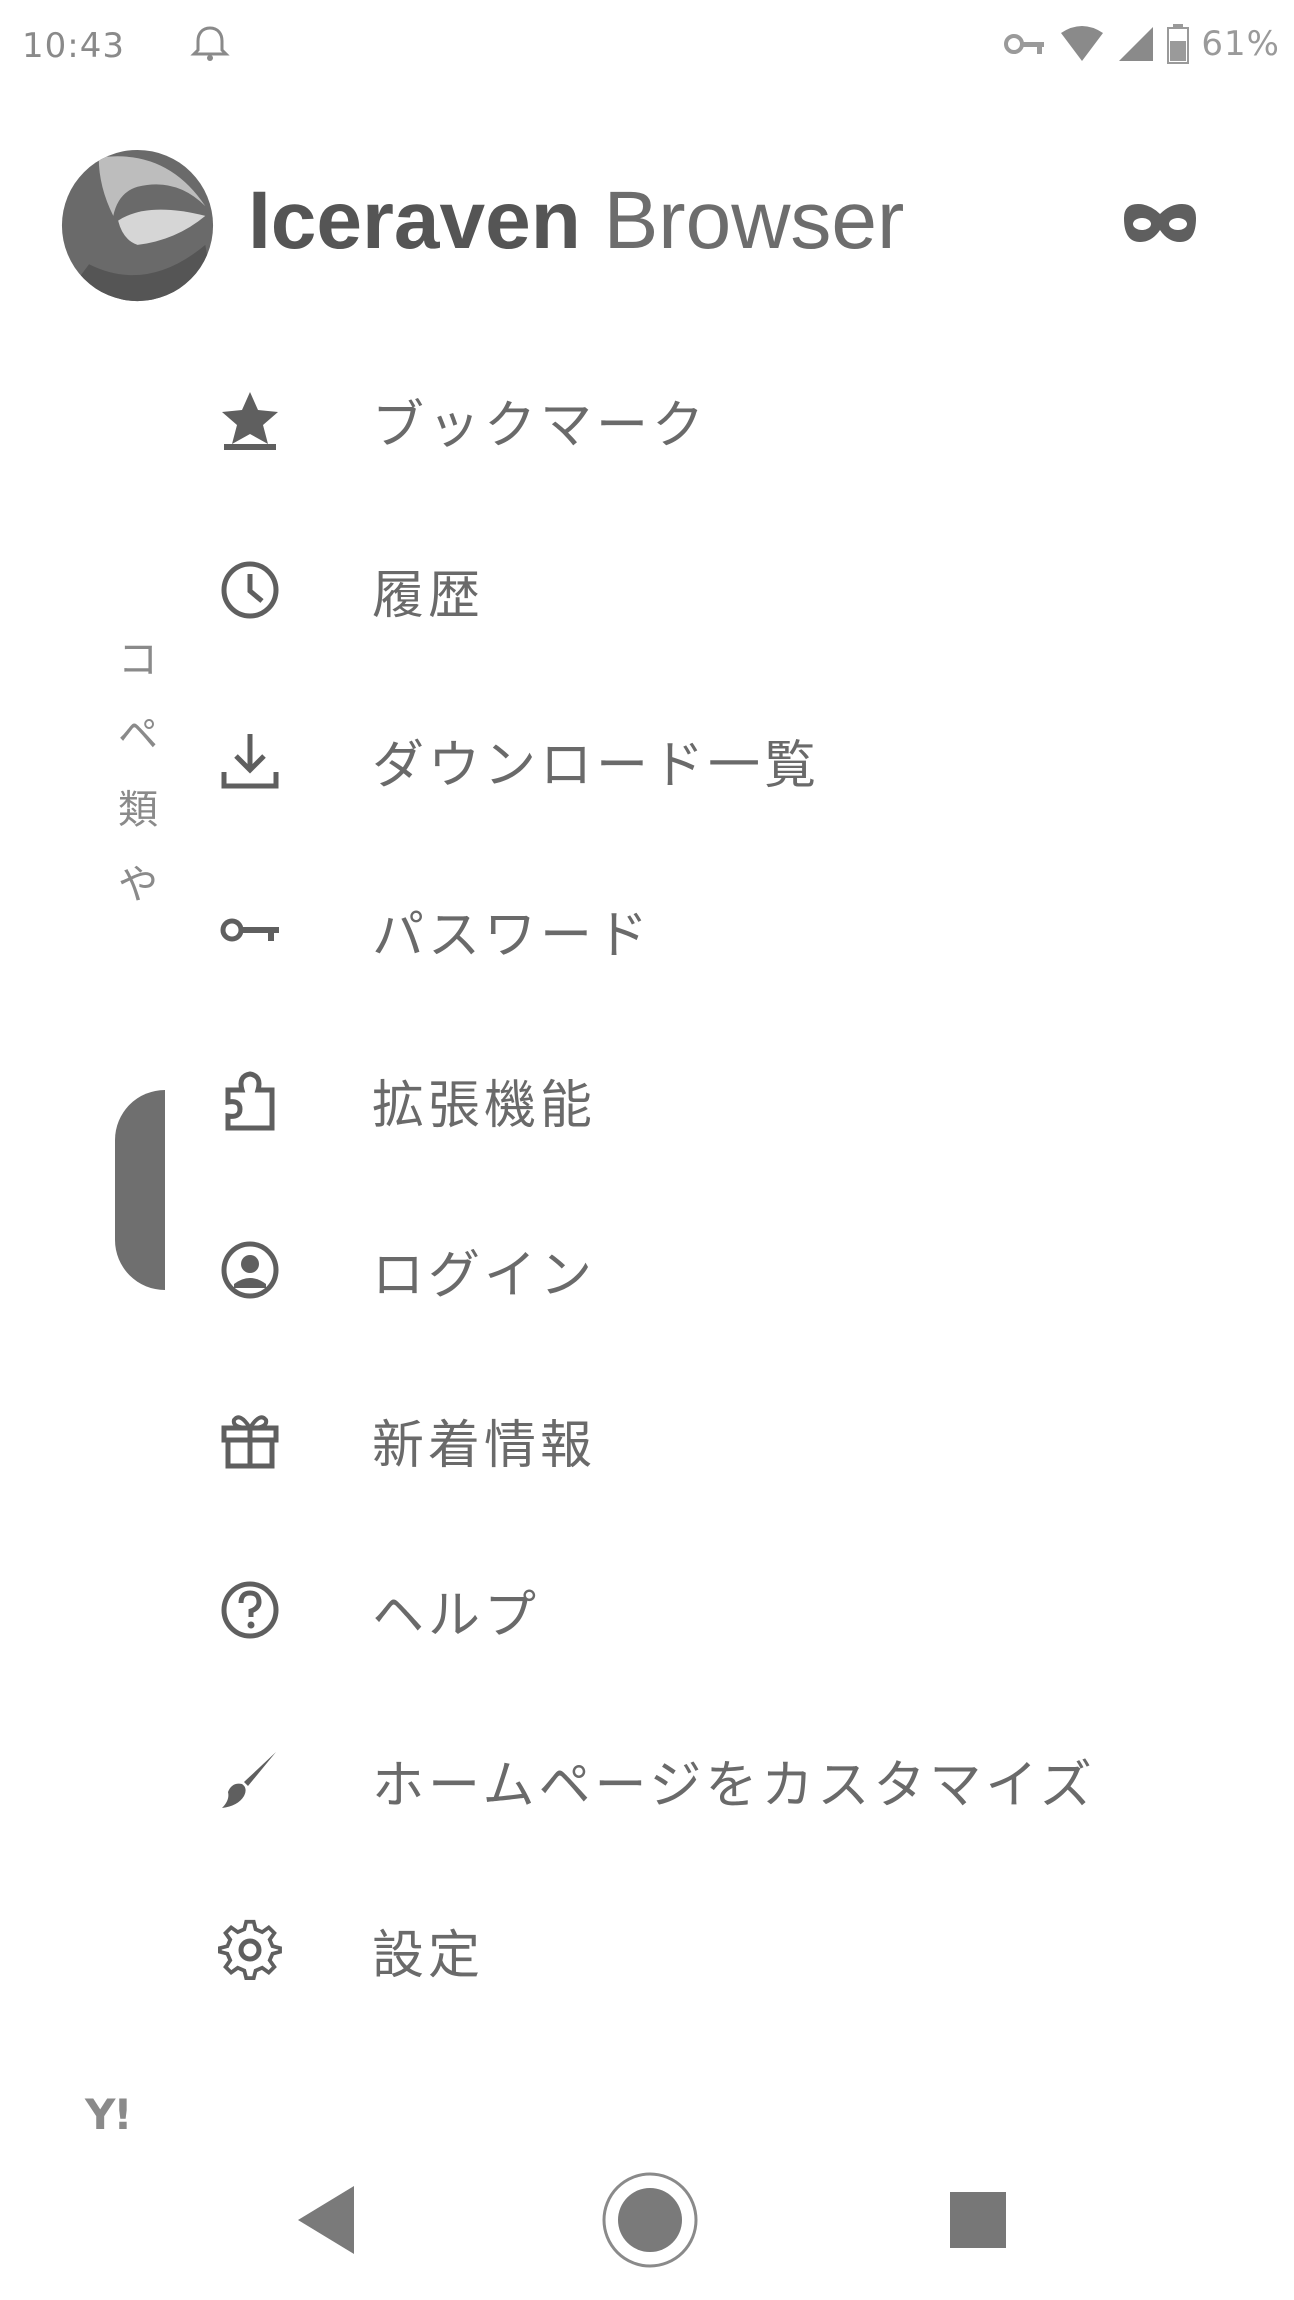 The height and width of the screenshot is (2300, 1294). What do you see at coordinates (484, 1445) in the screenshot?
I see `menu-item-label: 新着情報` at bounding box center [484, 1445].